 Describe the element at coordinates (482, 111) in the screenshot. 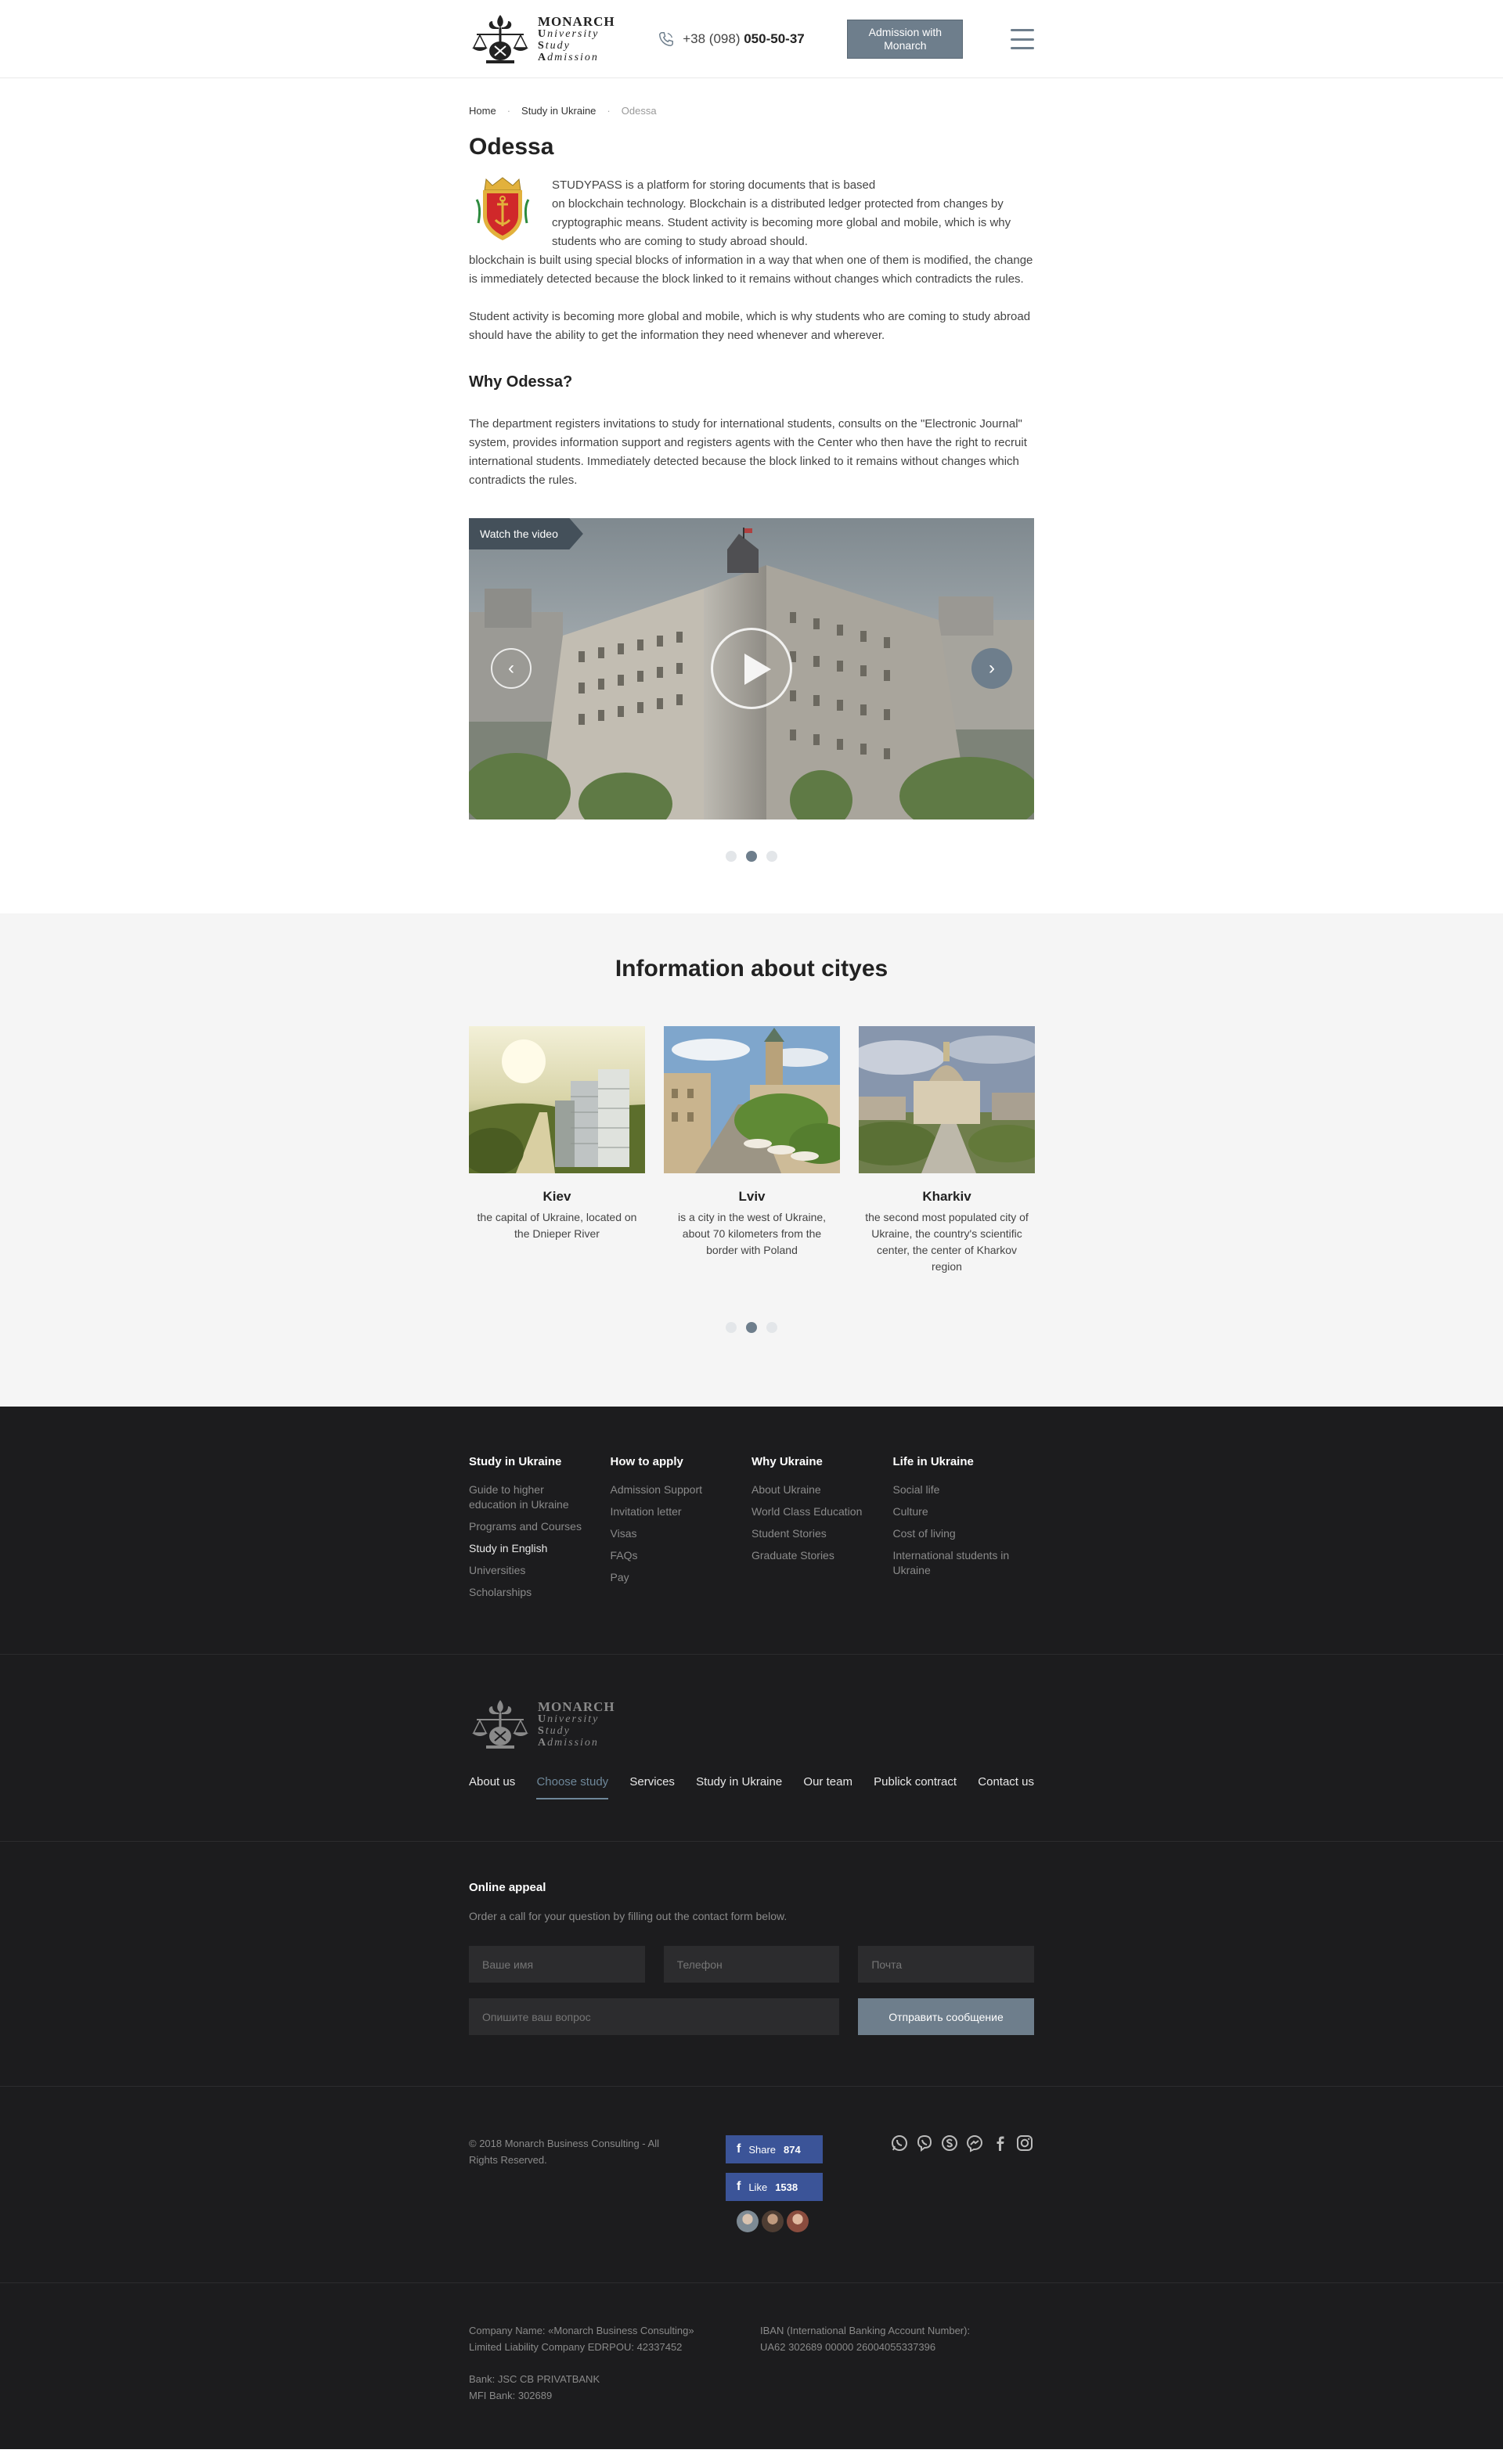

I see `breadcrumb-home: Home` at that location.